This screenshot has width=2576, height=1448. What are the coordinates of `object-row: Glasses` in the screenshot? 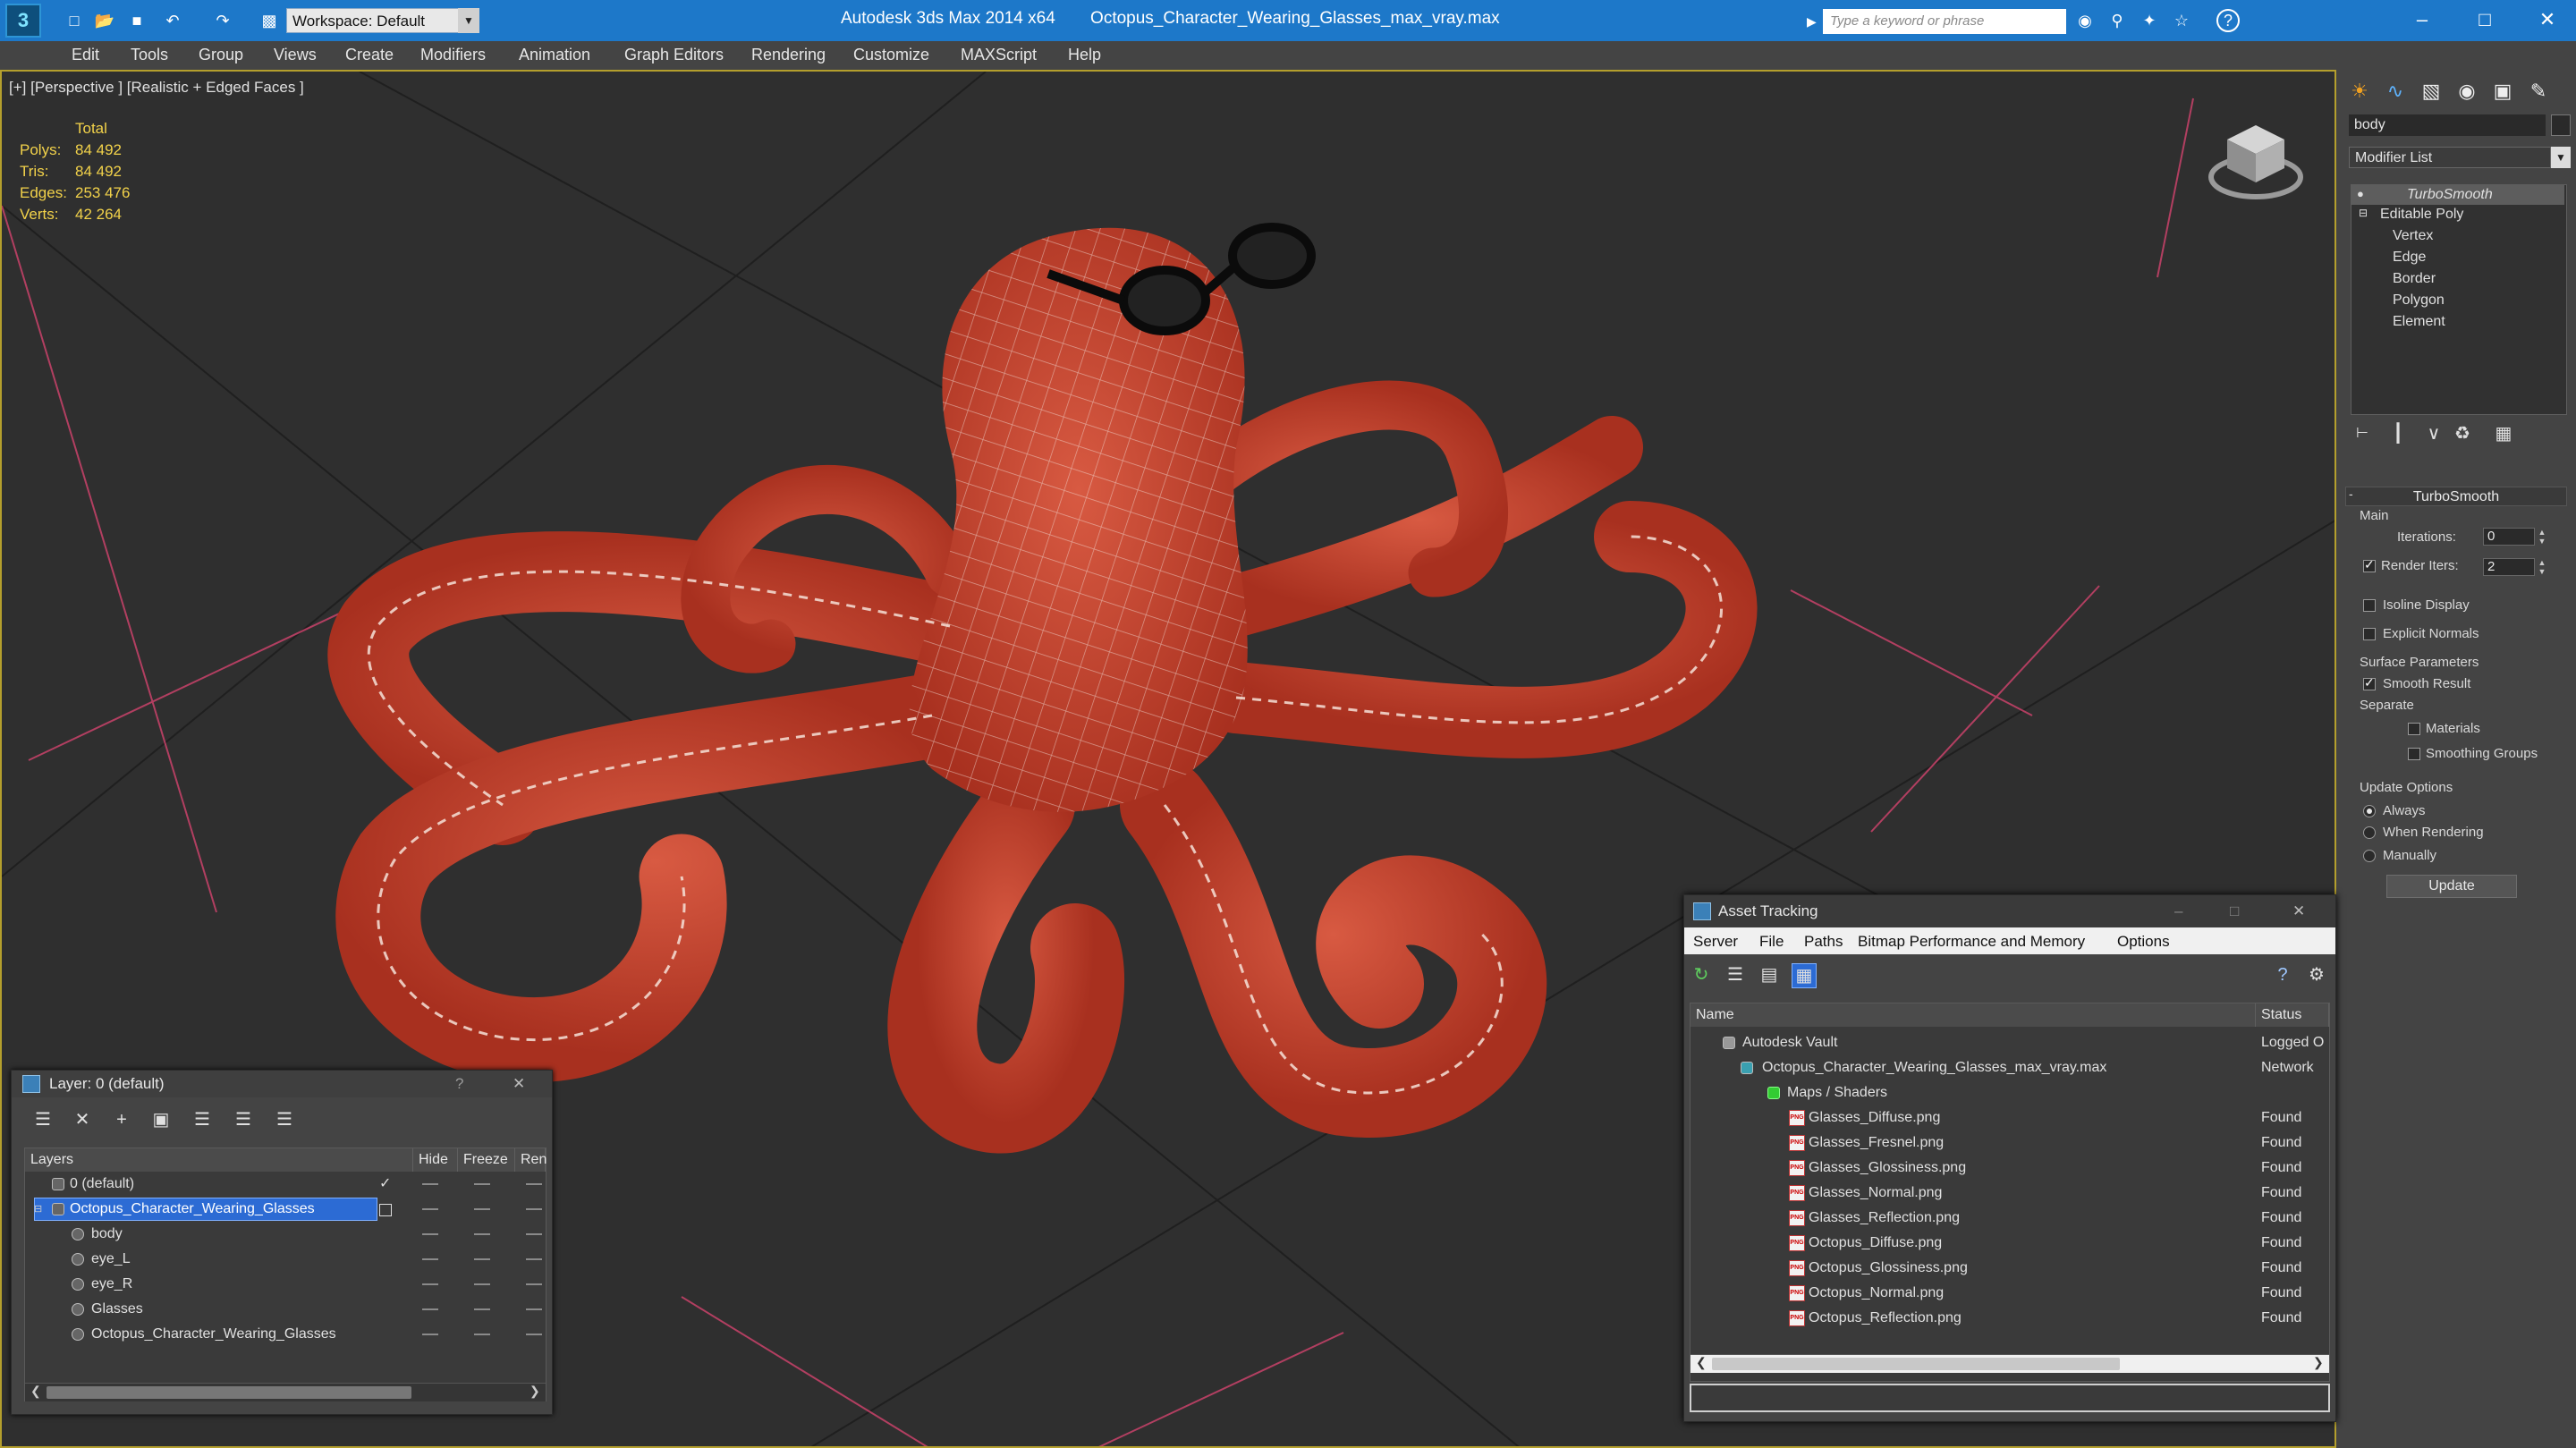 It's located at (285, 1309).